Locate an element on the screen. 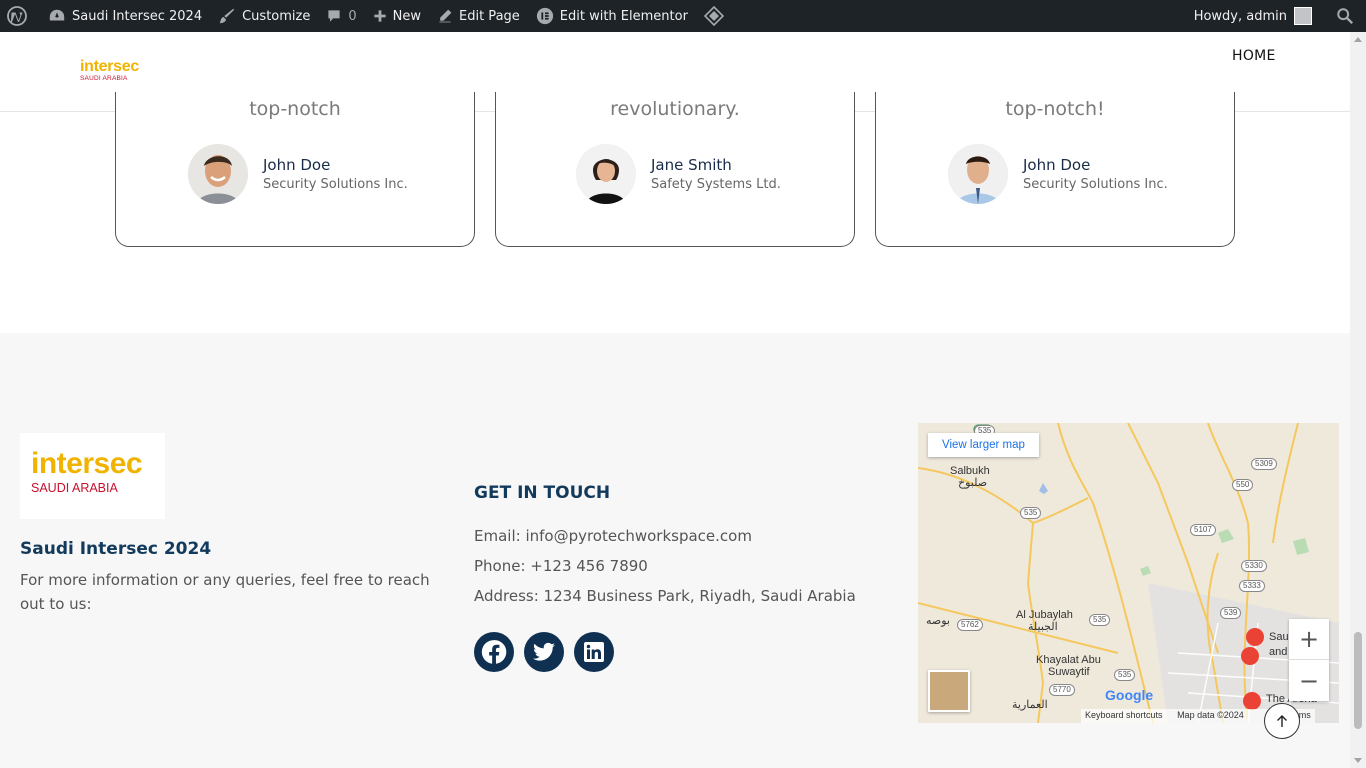 This screenshot has height=768, width=1366. social-links is located at coordinates (549, 652).